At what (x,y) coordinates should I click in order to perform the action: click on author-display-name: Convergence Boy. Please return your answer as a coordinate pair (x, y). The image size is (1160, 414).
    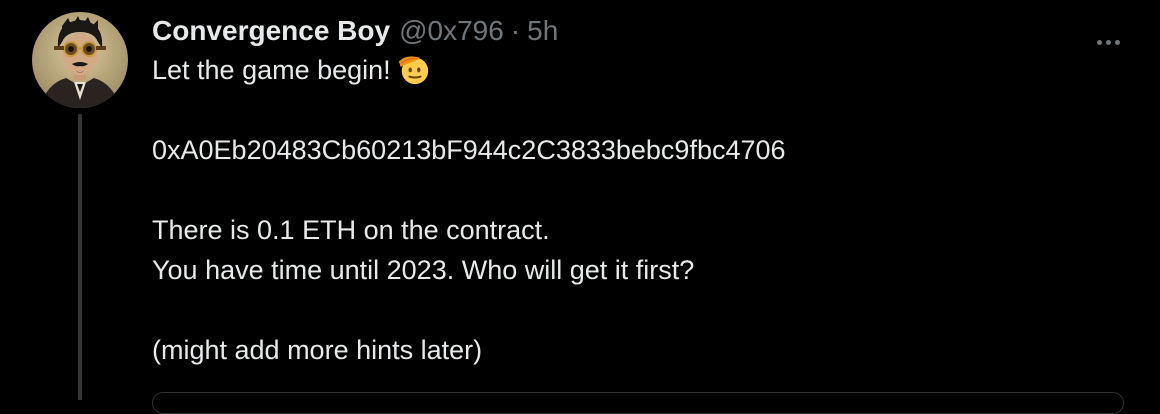
    Looking at the image, I should click on (271, 31).